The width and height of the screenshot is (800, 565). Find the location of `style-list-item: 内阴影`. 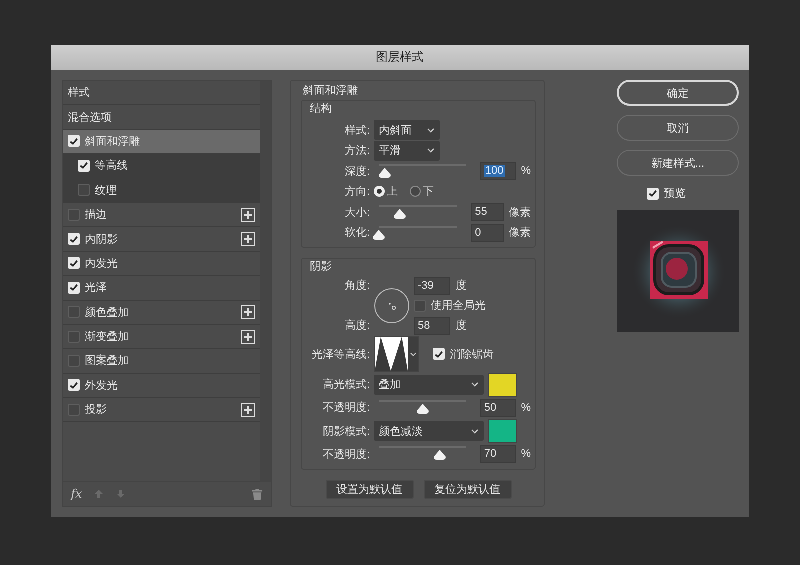

style-list-item: 内阴影 is located at coordinates (162, 239).